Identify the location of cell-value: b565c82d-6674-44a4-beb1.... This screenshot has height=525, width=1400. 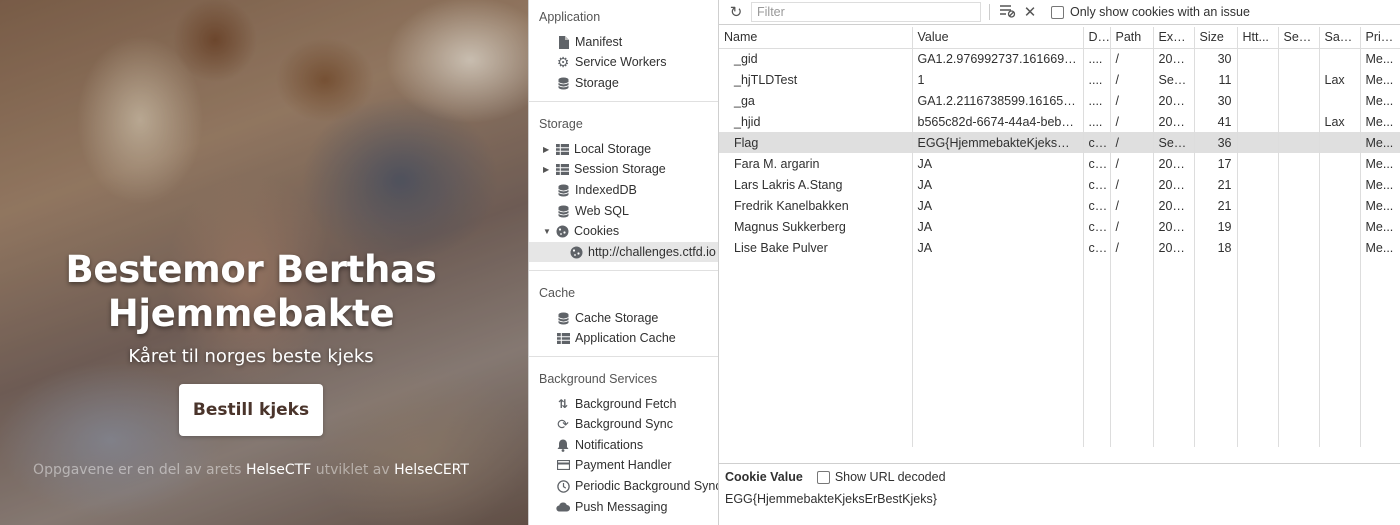
(998, 121).